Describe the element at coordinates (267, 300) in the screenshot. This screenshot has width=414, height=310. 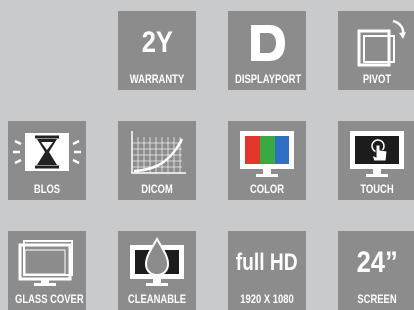
I see `resolution-label: 1920 X 1080` at that location.